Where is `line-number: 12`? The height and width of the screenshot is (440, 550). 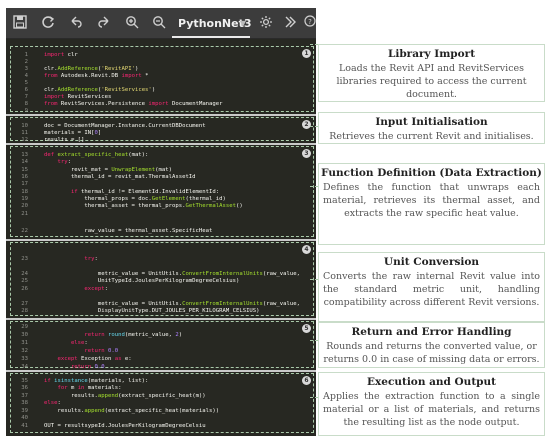
line-number: 12 is located at coordinates (24, 140).